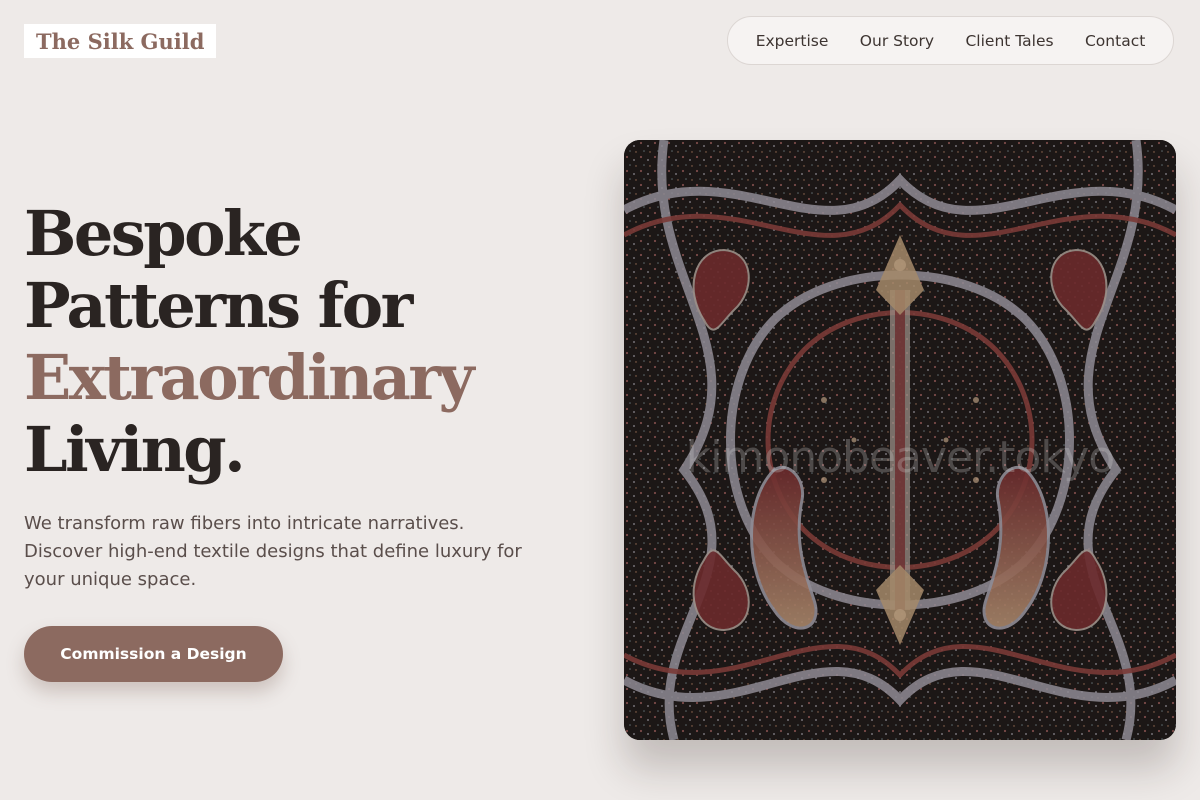 Image resolution: width=1200 pixels, height=800 pixels. I want to click on brand-logo: The Silk Guild, so click(120, 41).